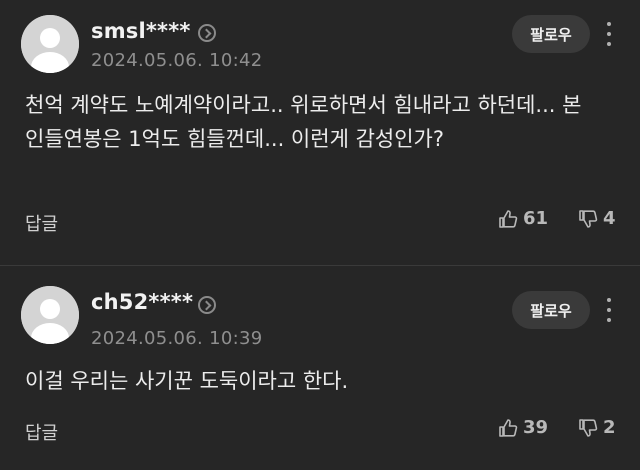 The width and height of the screenshot is (640, 470). I want to click on like-count: 61, so click(536, 218).